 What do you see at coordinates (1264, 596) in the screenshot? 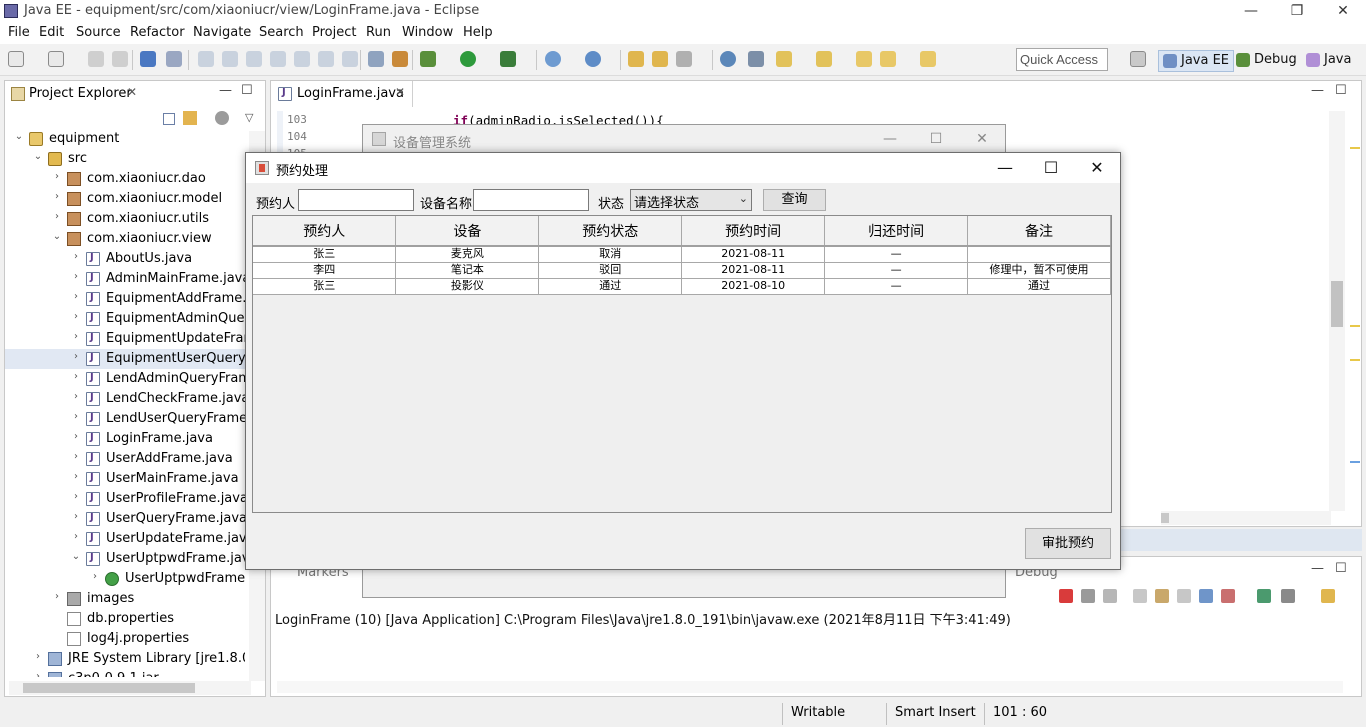
I see `pin-console-icon` at bounding box center [1264, 596].